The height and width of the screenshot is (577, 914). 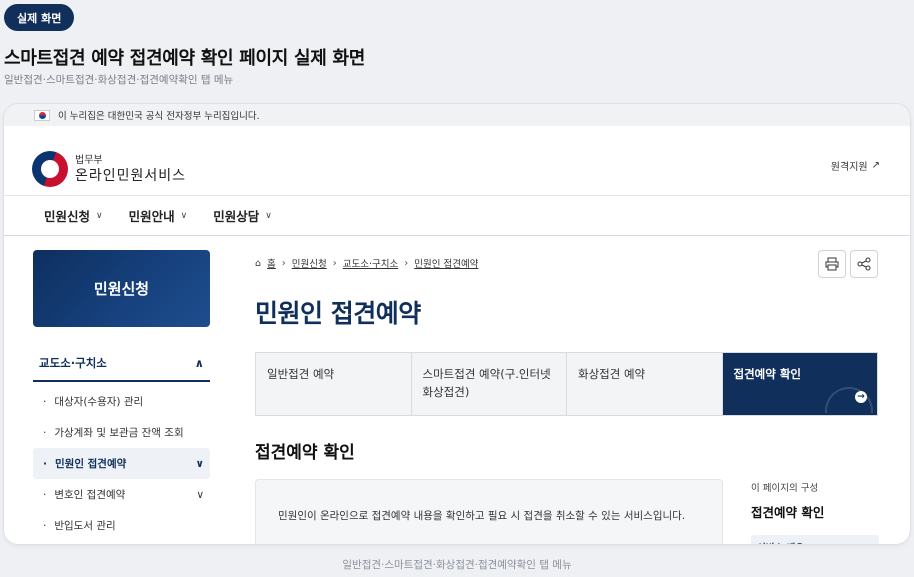 I want to click on sidebar-title: 민원신청, so click(x=121, y=288).